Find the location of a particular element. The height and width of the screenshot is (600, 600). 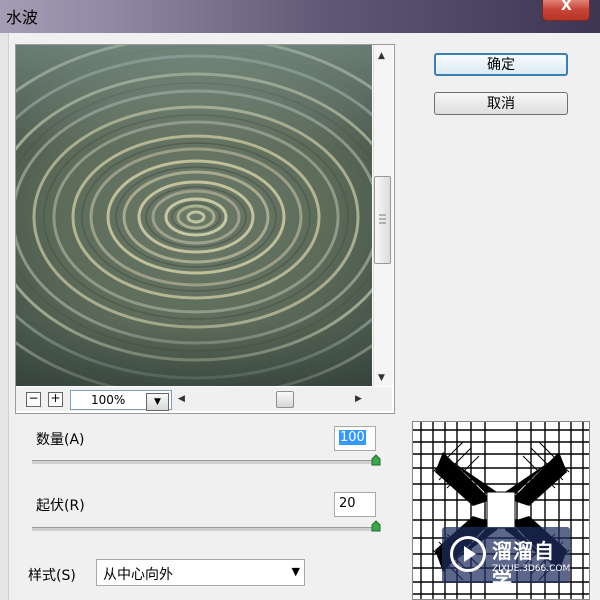

style-select: 从中心向外 ▼ is located at coordinates (200, 572).